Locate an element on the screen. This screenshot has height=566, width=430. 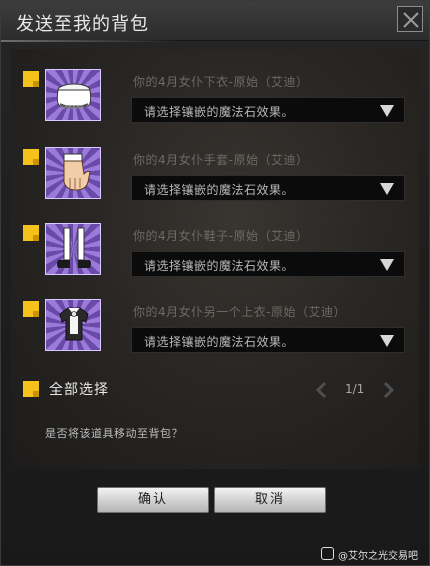
item-name: 你的4月女仆下衣-原始（艾迪） is located at coordinates (221, 82).